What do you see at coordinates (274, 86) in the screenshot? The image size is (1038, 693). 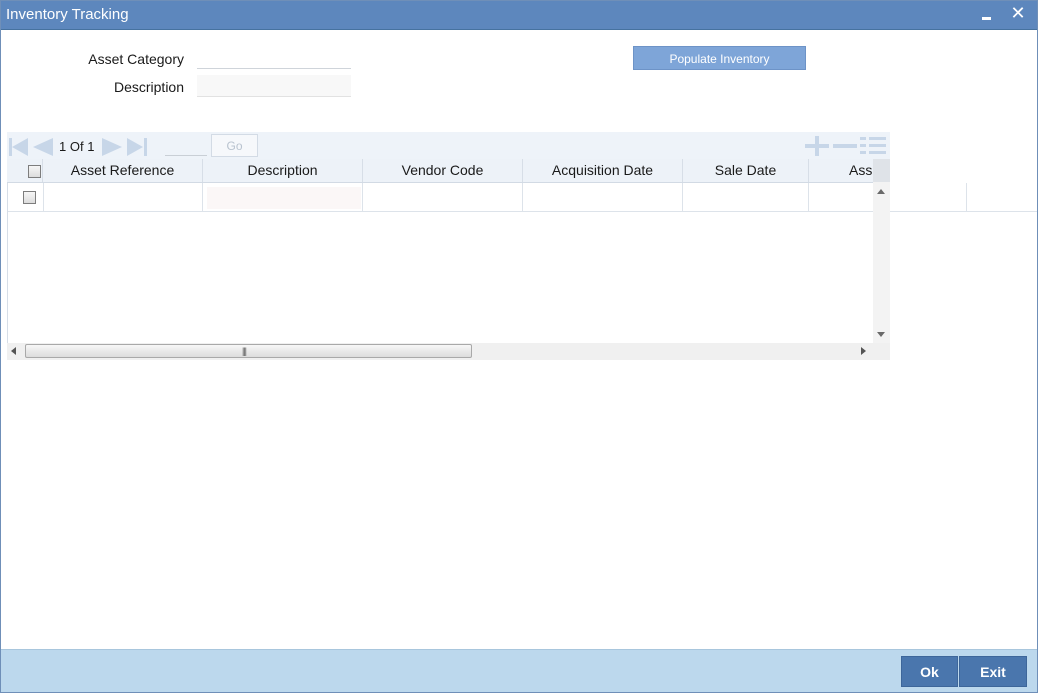 I see `description-field` at bounding box center [274, 86].